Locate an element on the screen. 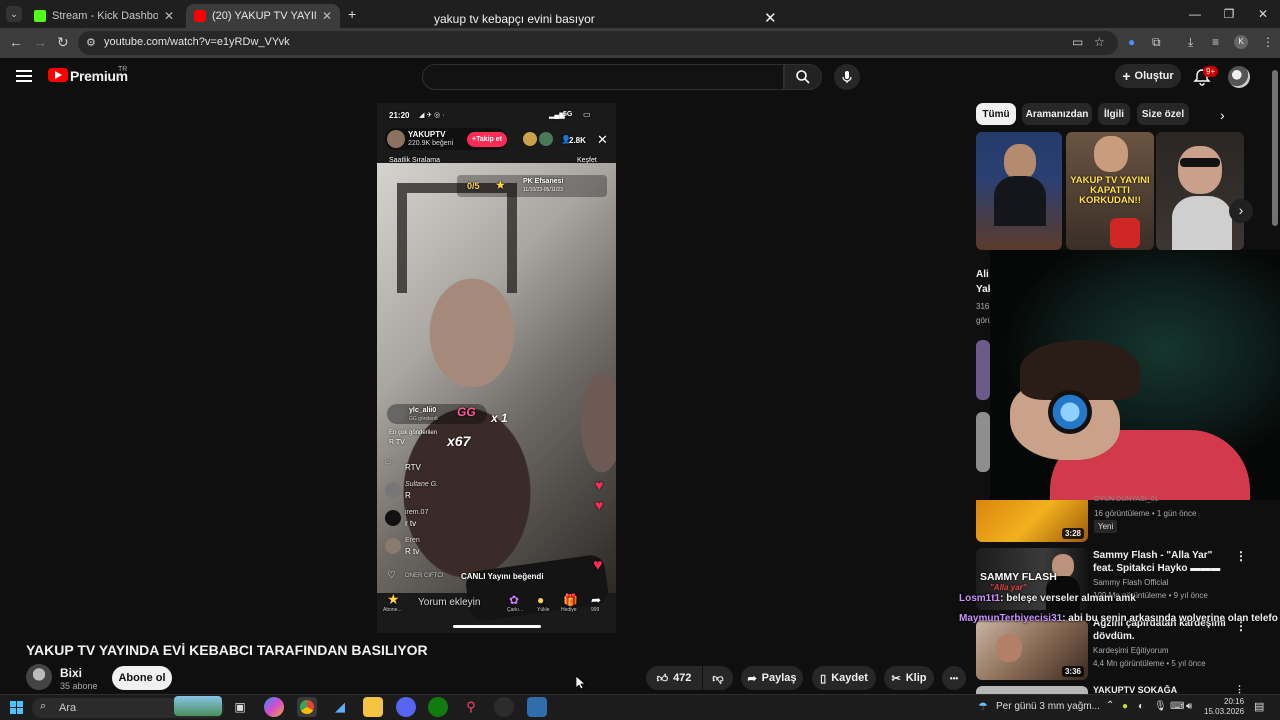  create-button: + Oluştur is located at coordinates (1148, 76).